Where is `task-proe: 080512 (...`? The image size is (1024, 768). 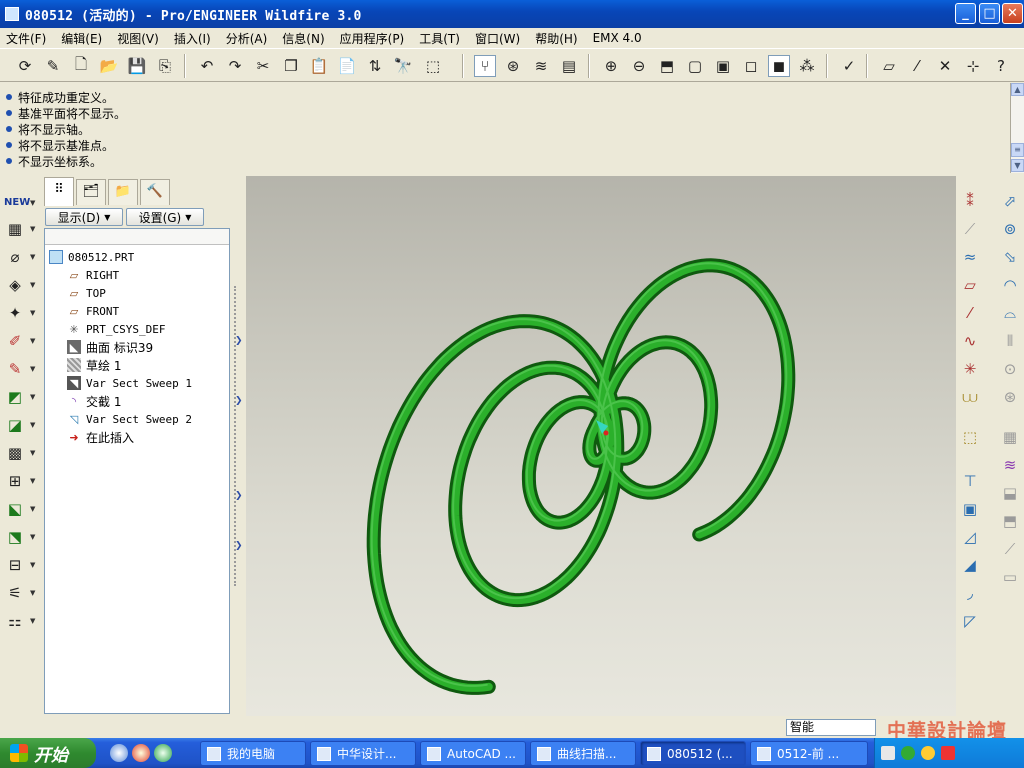 task-proe: 080512 (... is located at coordinates (693, 753).